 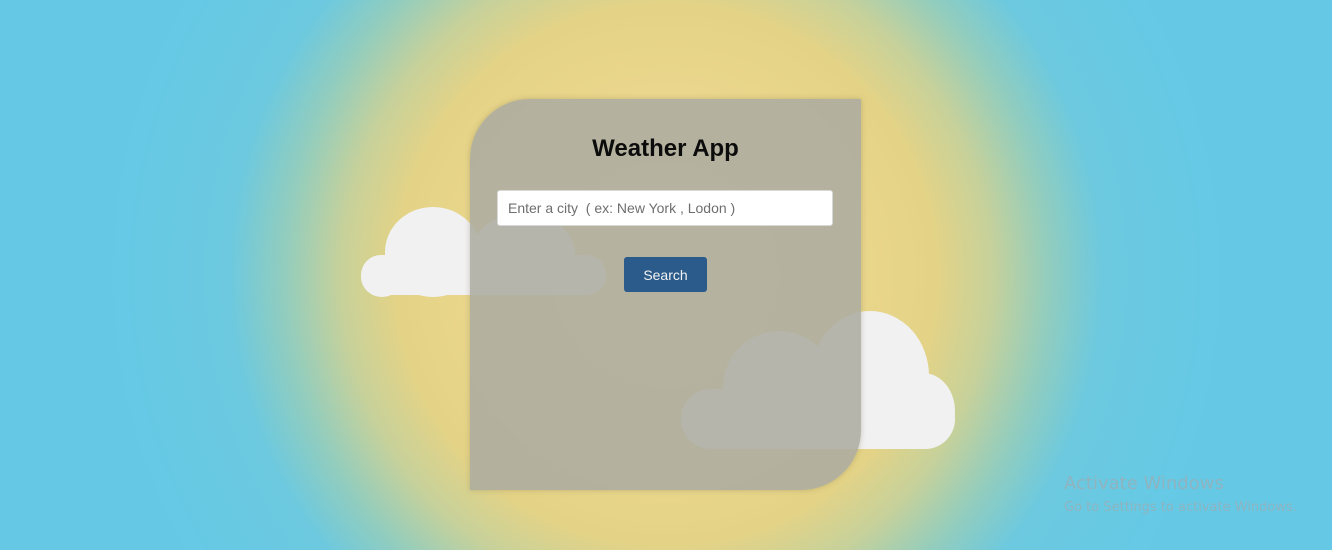 I want to click on watermark-title: Activate Windows, so click(x=1144, y=483).